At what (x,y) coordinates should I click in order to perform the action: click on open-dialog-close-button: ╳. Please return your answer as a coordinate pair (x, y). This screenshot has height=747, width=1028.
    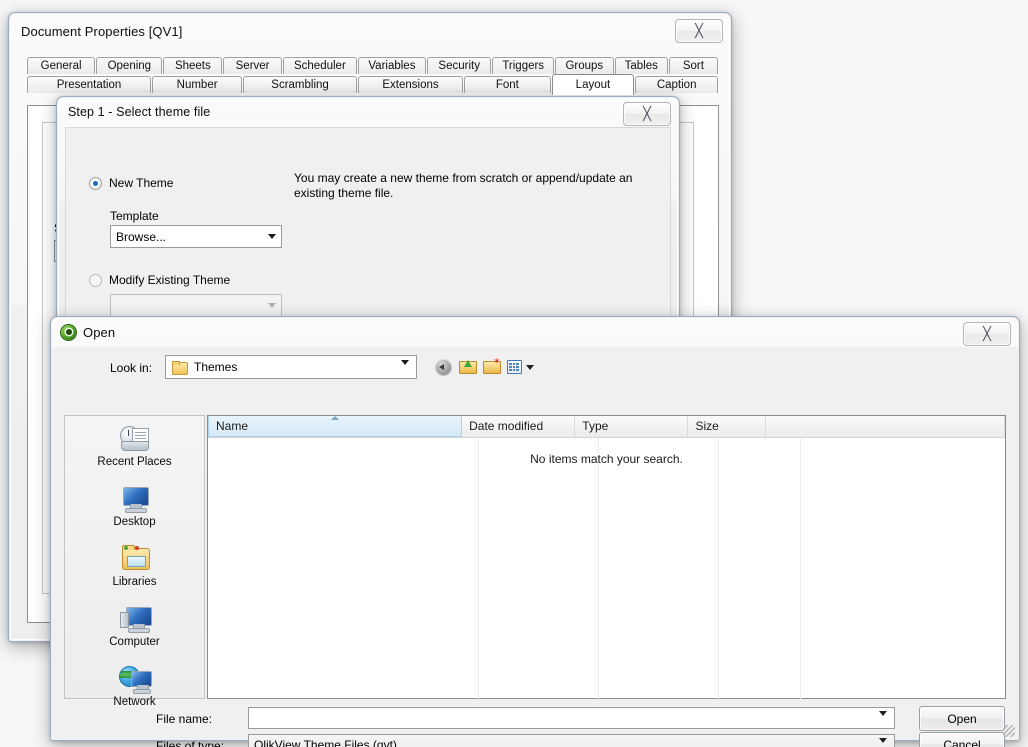
    Looking at the image, I should click on (987, 334).